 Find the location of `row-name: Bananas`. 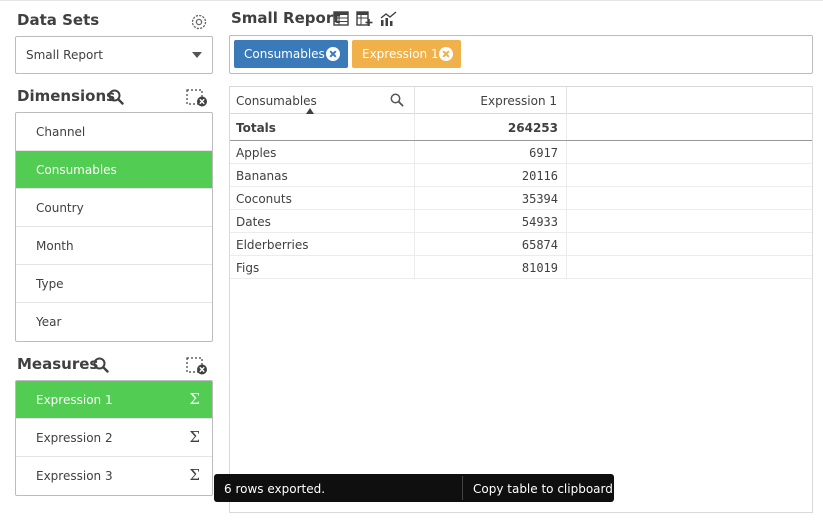

row-name: Bananas is located at coordinates (262, 176).